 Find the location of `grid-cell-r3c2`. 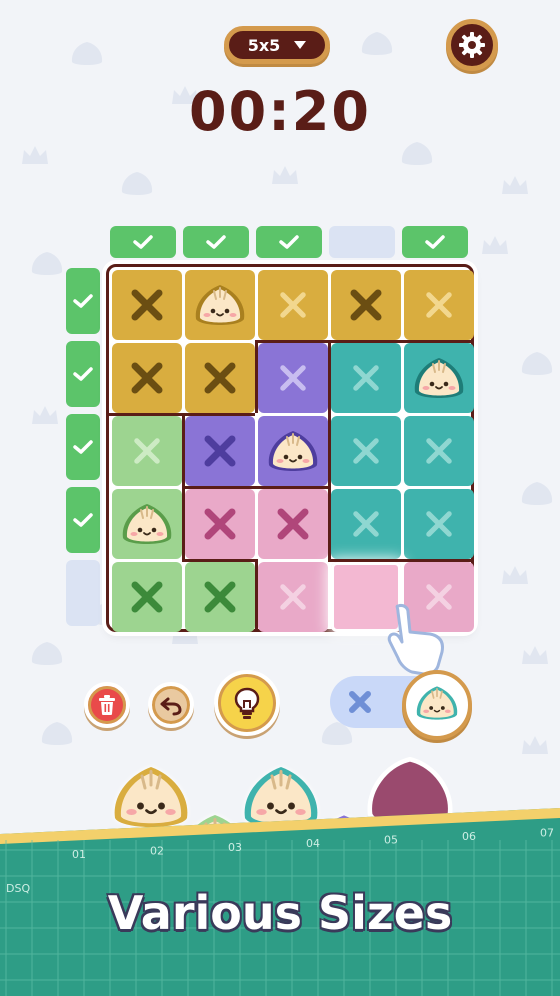

grid-cell-r3c2 is located at coordinates (220, 451).